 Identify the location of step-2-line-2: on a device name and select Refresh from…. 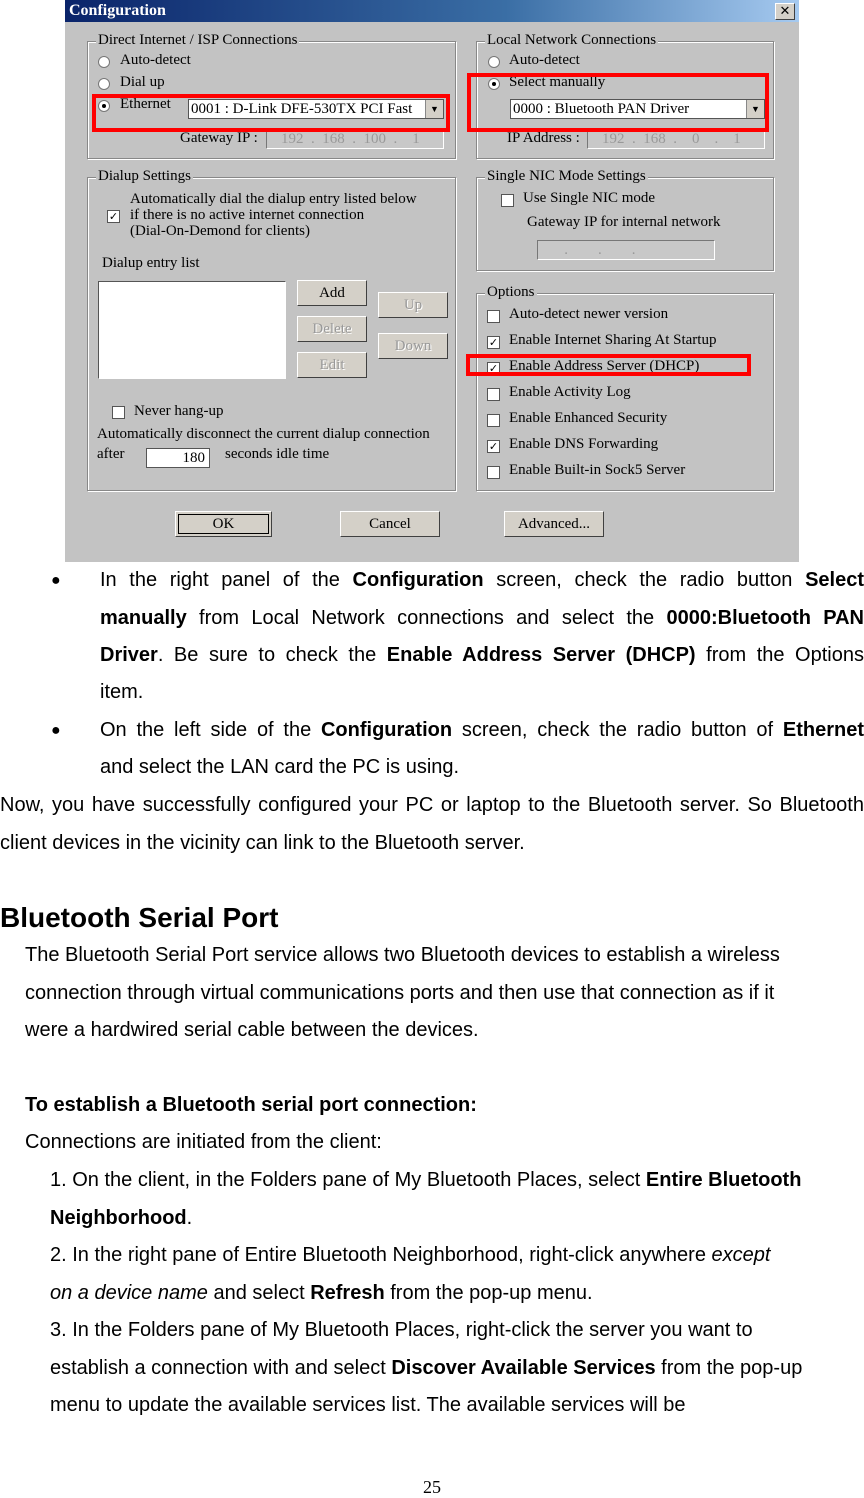
(321, 1293).